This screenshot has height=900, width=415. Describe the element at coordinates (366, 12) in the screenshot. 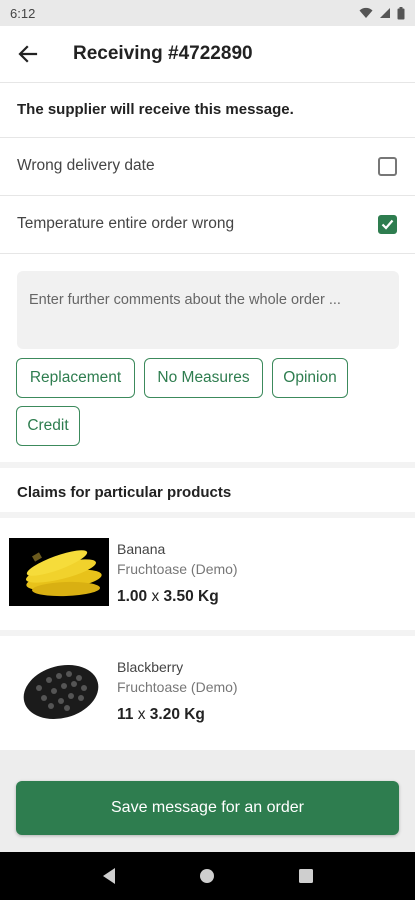

I see `wifi-icon` at that location.